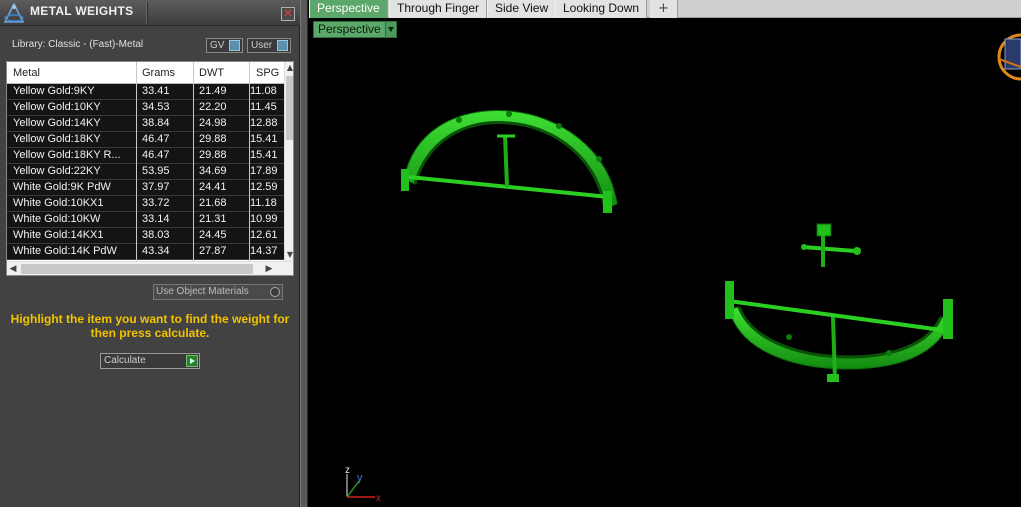  Describe the element at coordinates (263, 203) in the screenshot. I see `cell-spg: 11.18` at that location.